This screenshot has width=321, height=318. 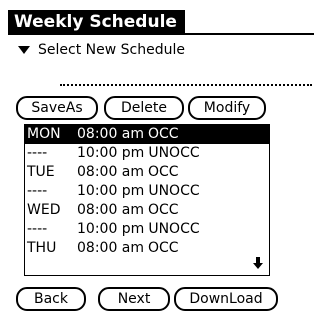 What do you see at coordinates (147, 134) in the screenshot?
I see `schedule-row: MON 08:00 am OCC` at bounding box center [147, 134].